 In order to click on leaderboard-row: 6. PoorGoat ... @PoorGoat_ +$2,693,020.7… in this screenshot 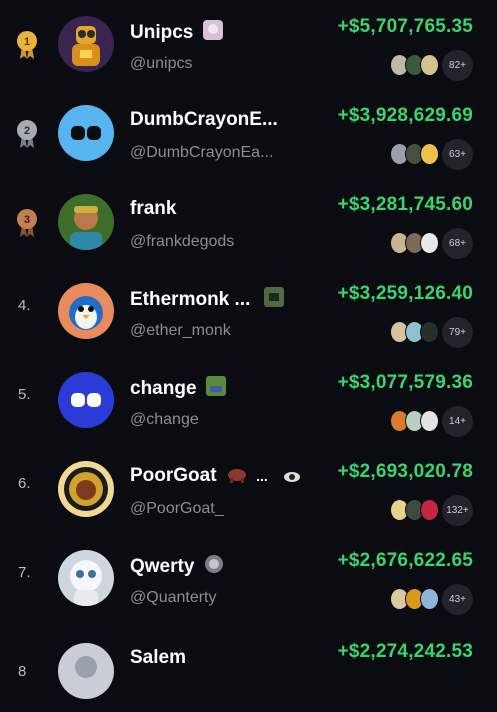, I will do `click(248, 489)`.